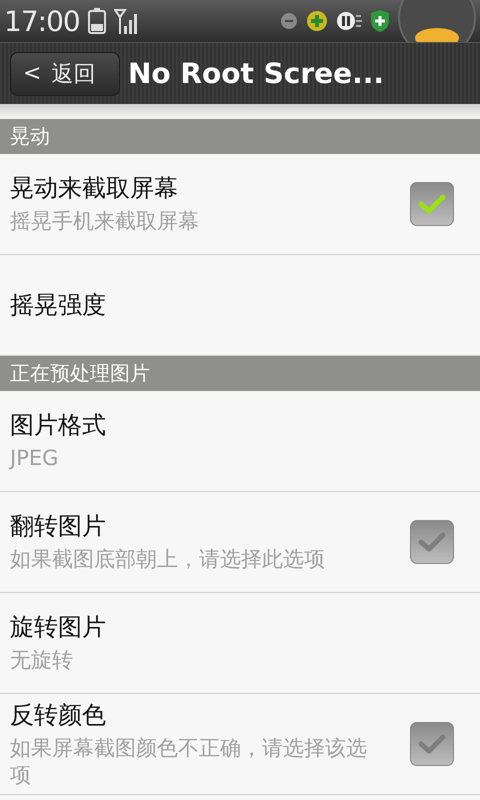 This screenshot has height=800, width=480. I want to click on setting-summary: 摇晃手机来截取屏幕, so click(105, 222).